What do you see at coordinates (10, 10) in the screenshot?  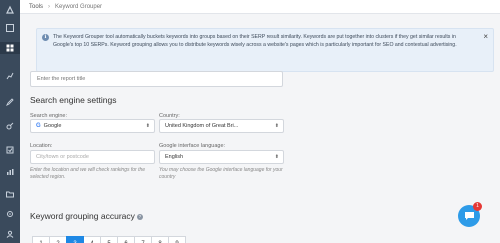 I see `logo-icon` at bounding box center [10, 10].